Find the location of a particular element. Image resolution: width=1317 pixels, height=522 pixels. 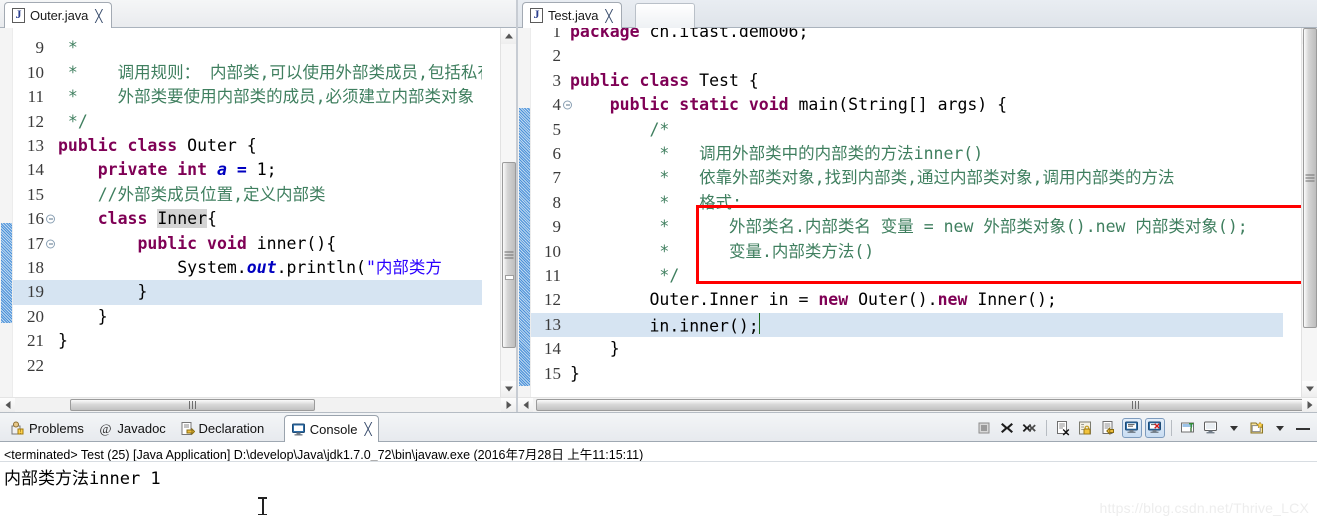

line-number: 19 is located at coordinates (35, 292).